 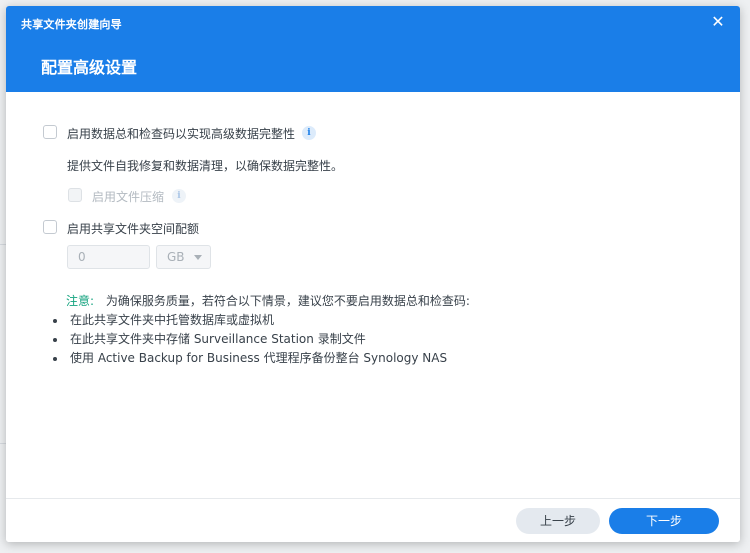 I want to click on compression-checkbox, so click(x=75, y=195).